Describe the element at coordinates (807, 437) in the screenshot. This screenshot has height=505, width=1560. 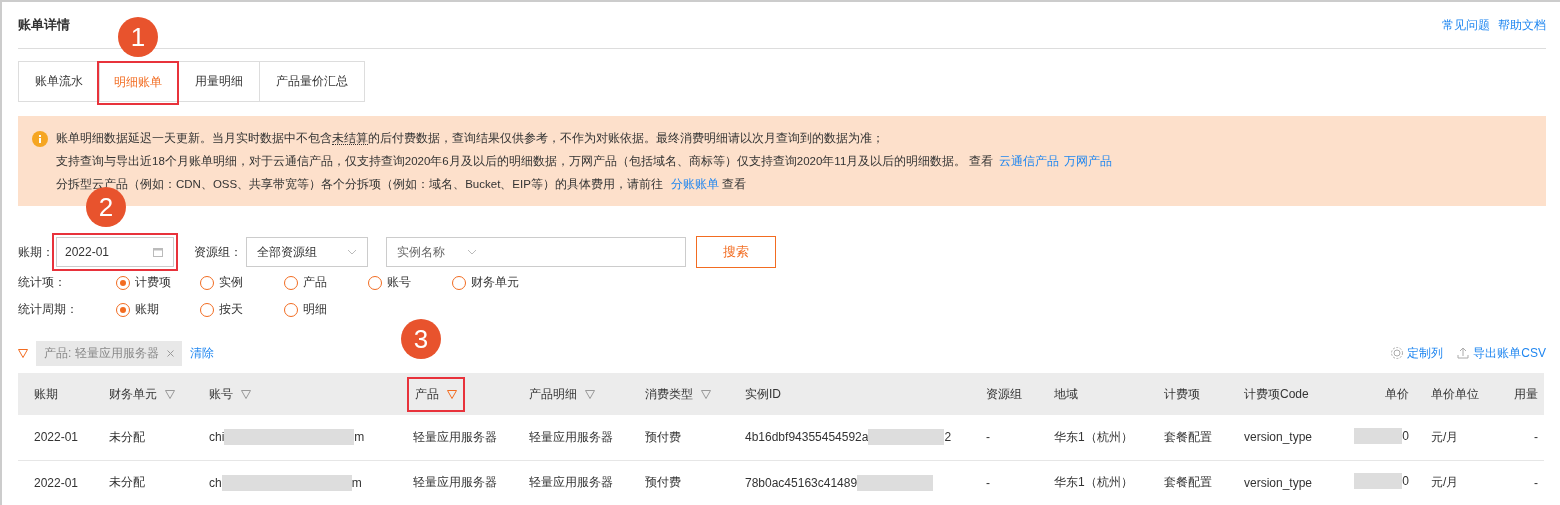
I see `table-cell: 4b16dbf94355454592a` at that location.